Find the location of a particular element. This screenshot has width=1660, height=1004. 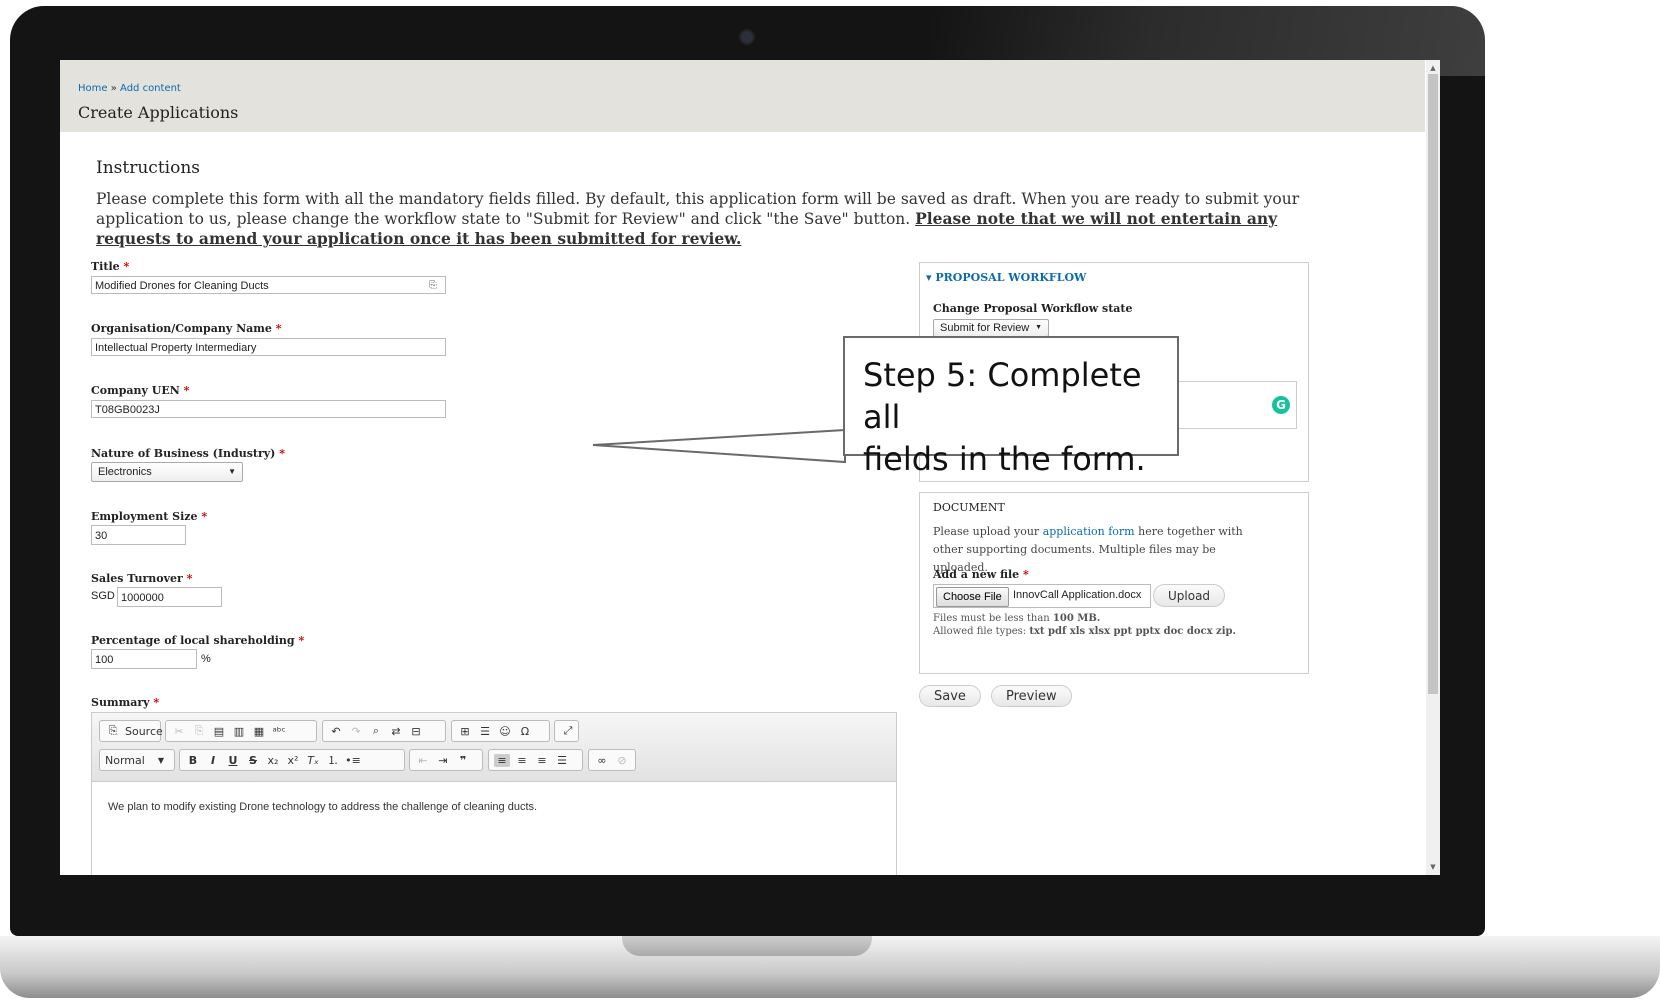

step-callout: Step 5: Complete all fields in the form. is located at coordinates (1011, 407).